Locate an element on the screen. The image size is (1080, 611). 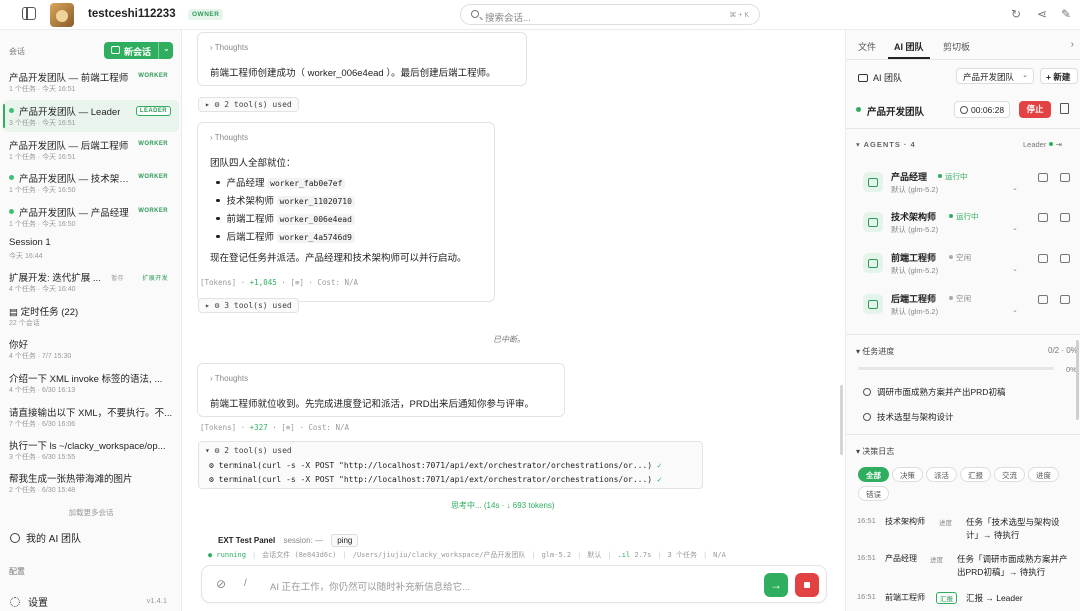
toggle-sidebar-icon is located at coordinates (29, 13).